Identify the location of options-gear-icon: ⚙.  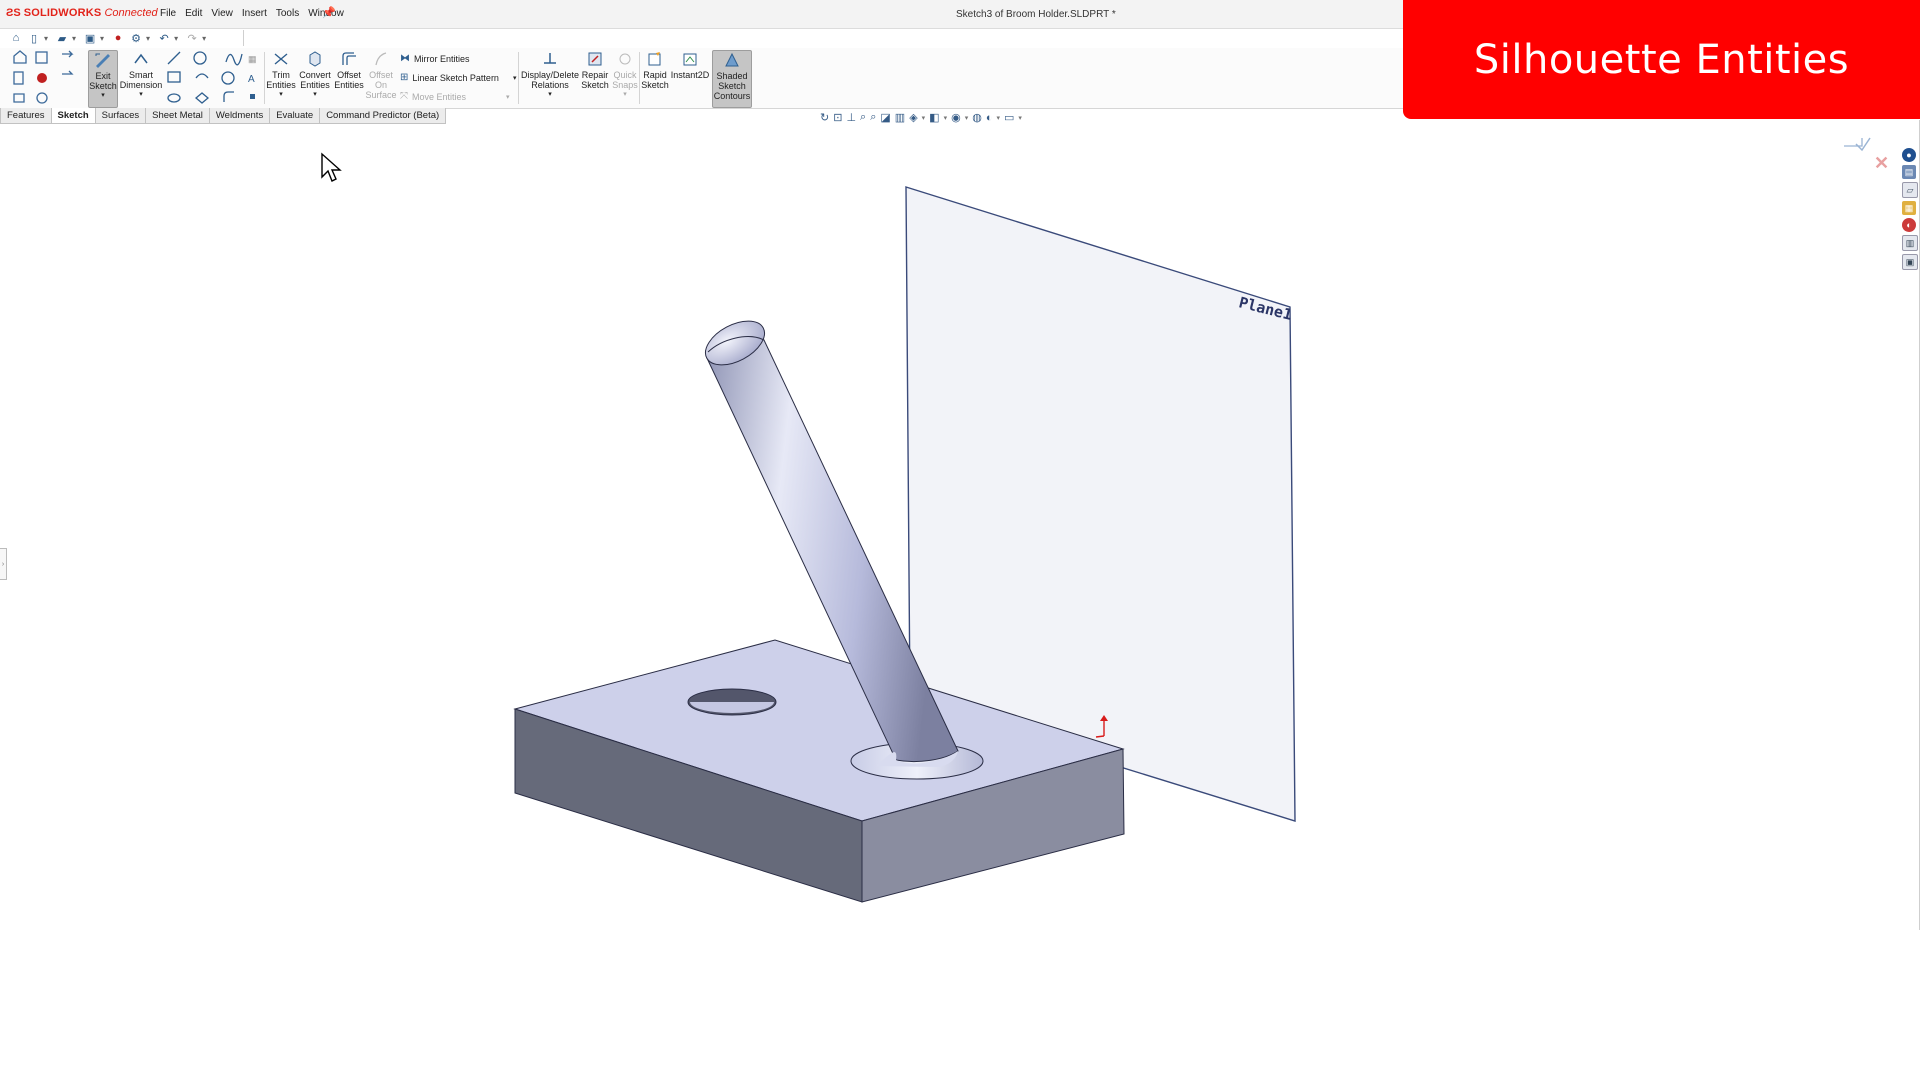
(136, 38).